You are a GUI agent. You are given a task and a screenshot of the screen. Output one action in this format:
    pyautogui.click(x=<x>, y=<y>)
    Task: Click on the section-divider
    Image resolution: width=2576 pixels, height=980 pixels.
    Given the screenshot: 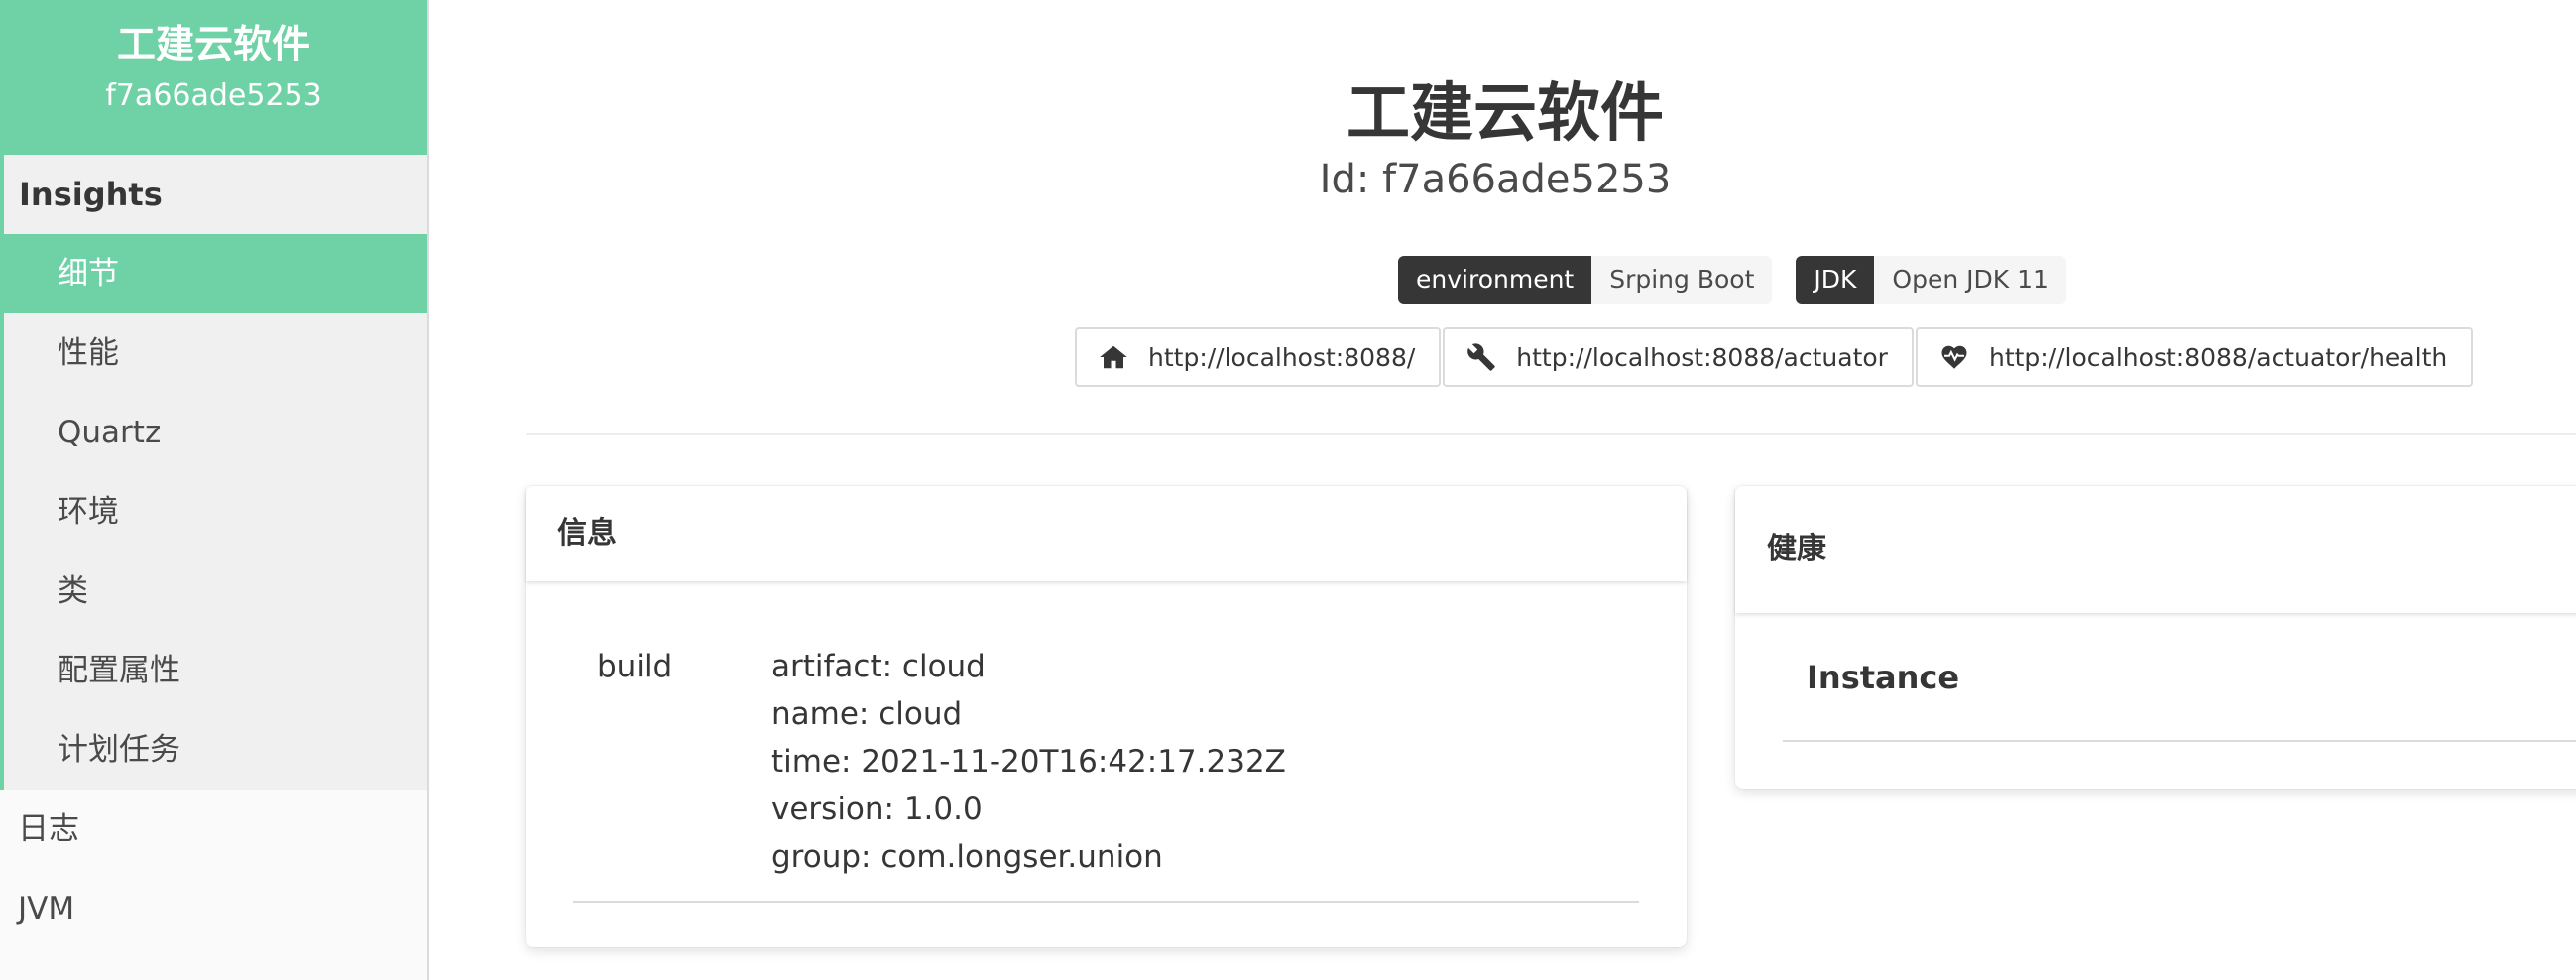 What is the action you would take?
    pyautogui.click(x=1551, y=434)
    